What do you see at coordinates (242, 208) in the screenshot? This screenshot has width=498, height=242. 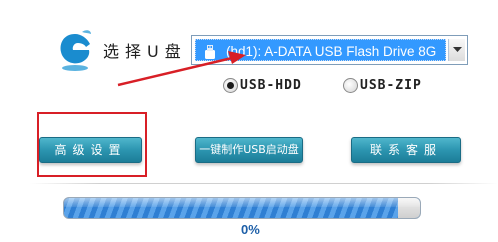 I see `progress-bar` at bounding box center [242, 208].